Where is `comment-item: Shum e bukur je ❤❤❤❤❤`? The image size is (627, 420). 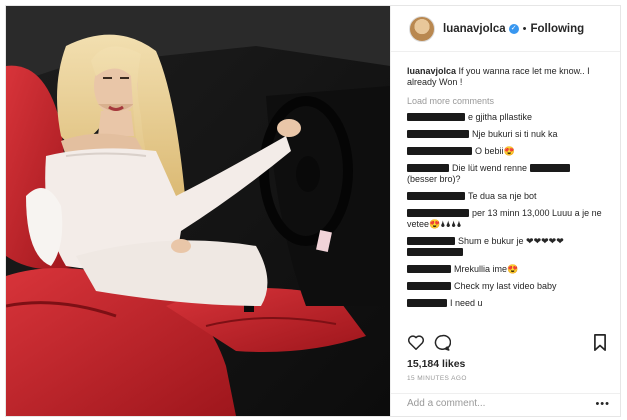
comment-item: Shum e bukur je ❤❤❤❤❤ is located at coordinates (509, 247).